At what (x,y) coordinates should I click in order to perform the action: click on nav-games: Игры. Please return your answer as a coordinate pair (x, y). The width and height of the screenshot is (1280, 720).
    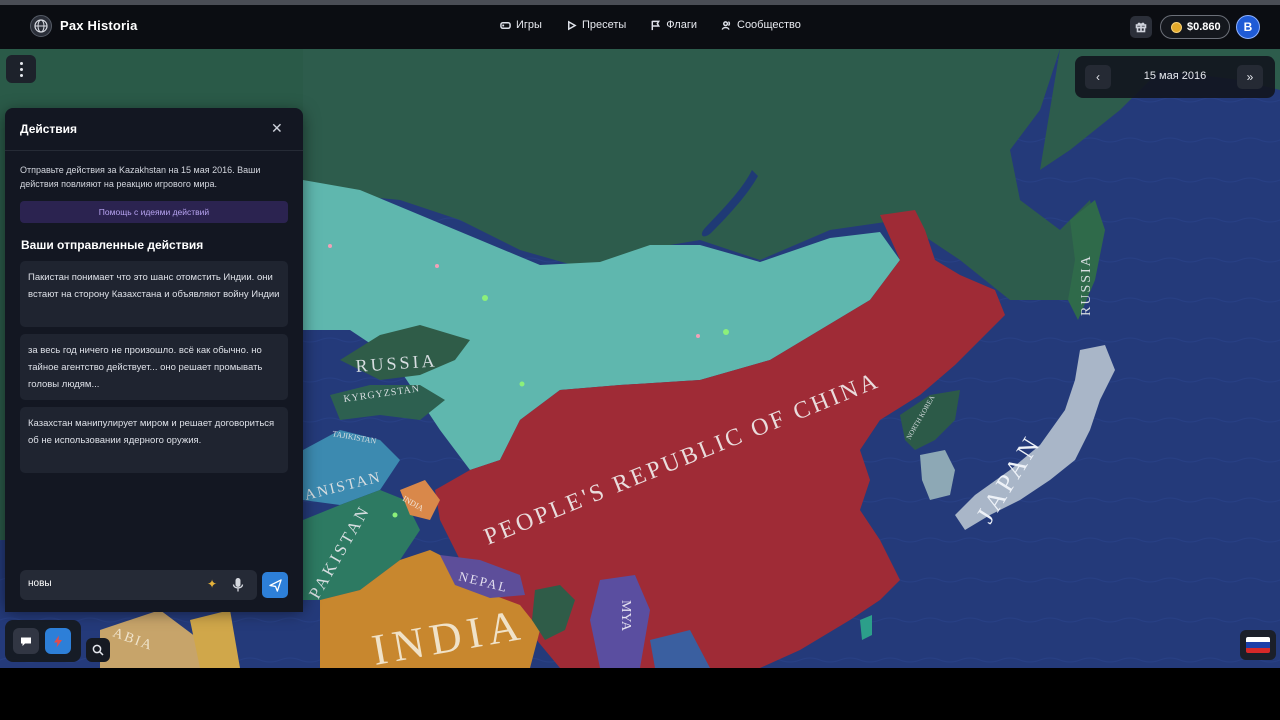
    Looking at the image, I should click on (521, 25).